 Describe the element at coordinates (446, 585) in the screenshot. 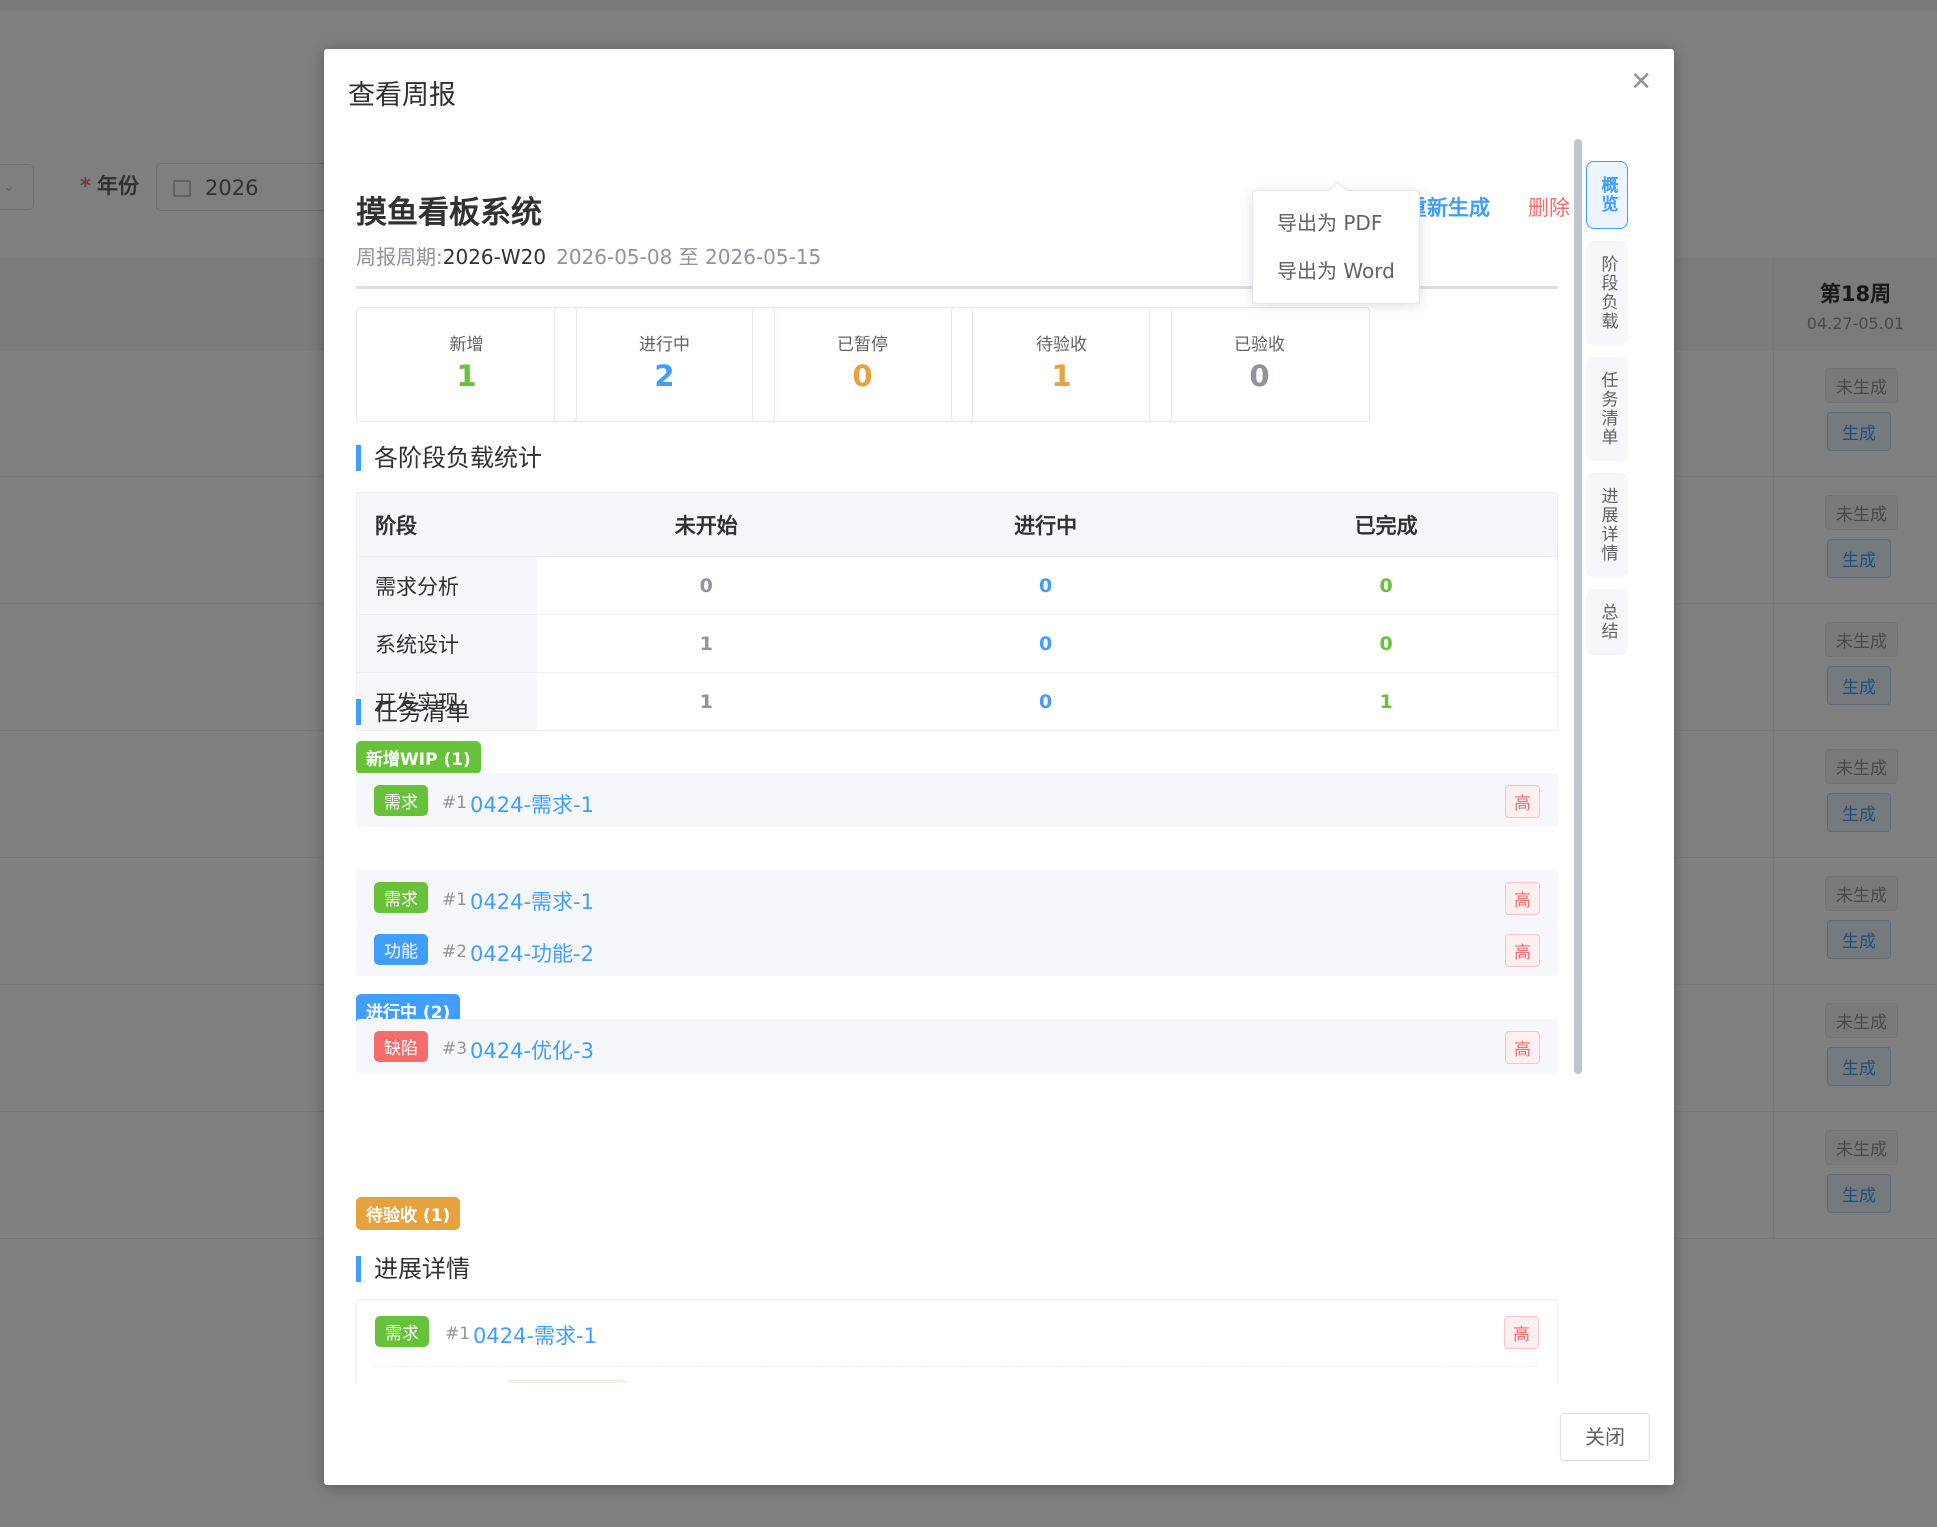

I see `stage-name: 需求分析` at that location.